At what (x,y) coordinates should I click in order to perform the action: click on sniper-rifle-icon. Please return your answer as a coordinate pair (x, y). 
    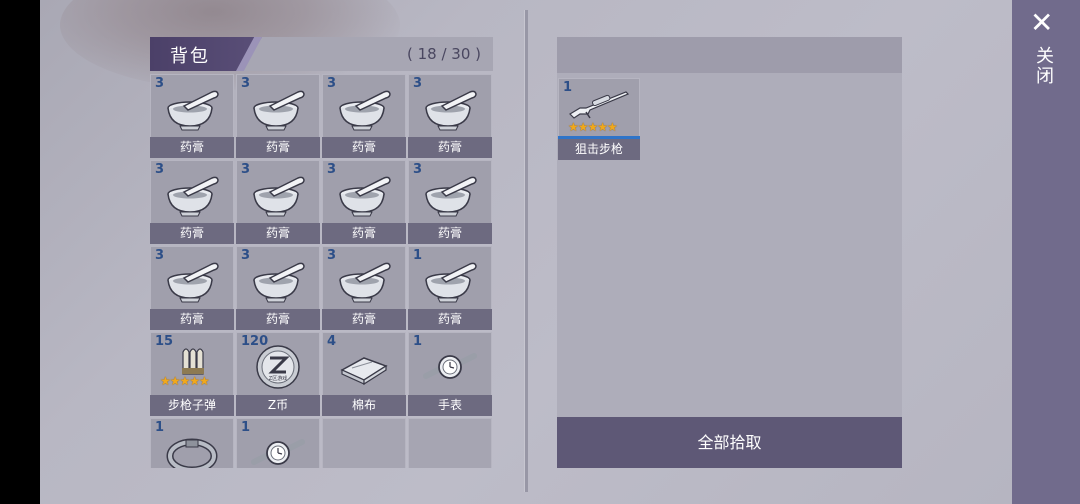
    Looking at the image, I should click on (599, 105).